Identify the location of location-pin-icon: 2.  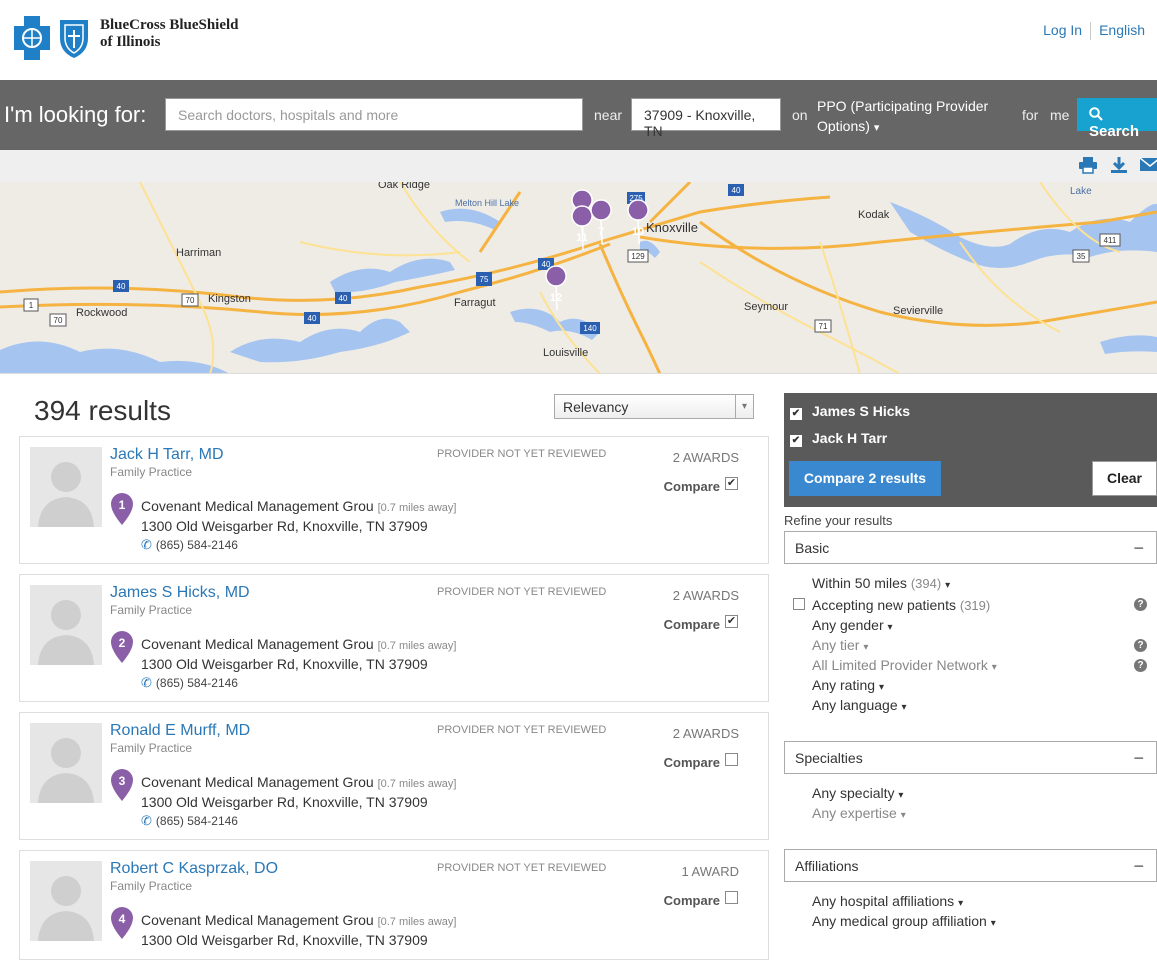
(122, 647).